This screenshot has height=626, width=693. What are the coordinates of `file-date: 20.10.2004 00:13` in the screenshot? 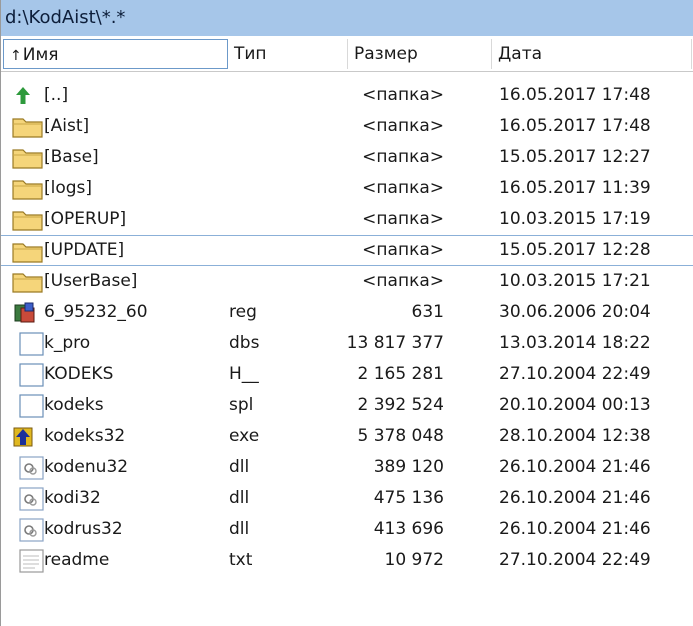 It's located at (575, 405).